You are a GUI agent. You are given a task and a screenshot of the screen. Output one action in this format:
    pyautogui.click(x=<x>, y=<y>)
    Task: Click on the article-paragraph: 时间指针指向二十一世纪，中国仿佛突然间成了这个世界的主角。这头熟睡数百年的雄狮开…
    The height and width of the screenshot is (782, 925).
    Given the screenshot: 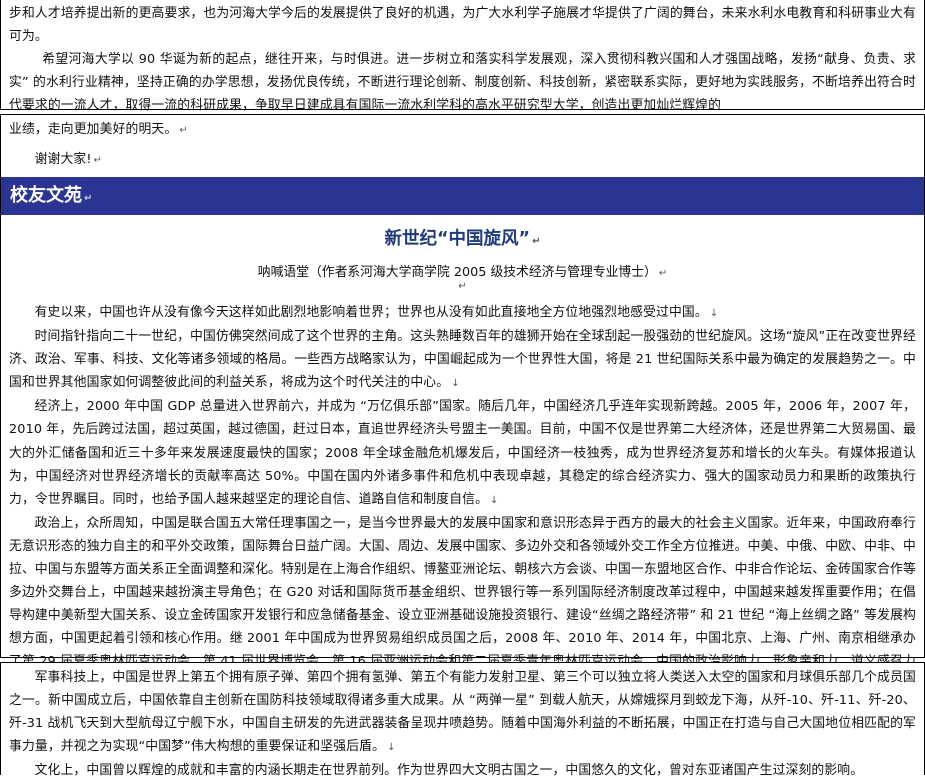 What is the action you would take?
    pyautogui.click(x=462, y=360)
    